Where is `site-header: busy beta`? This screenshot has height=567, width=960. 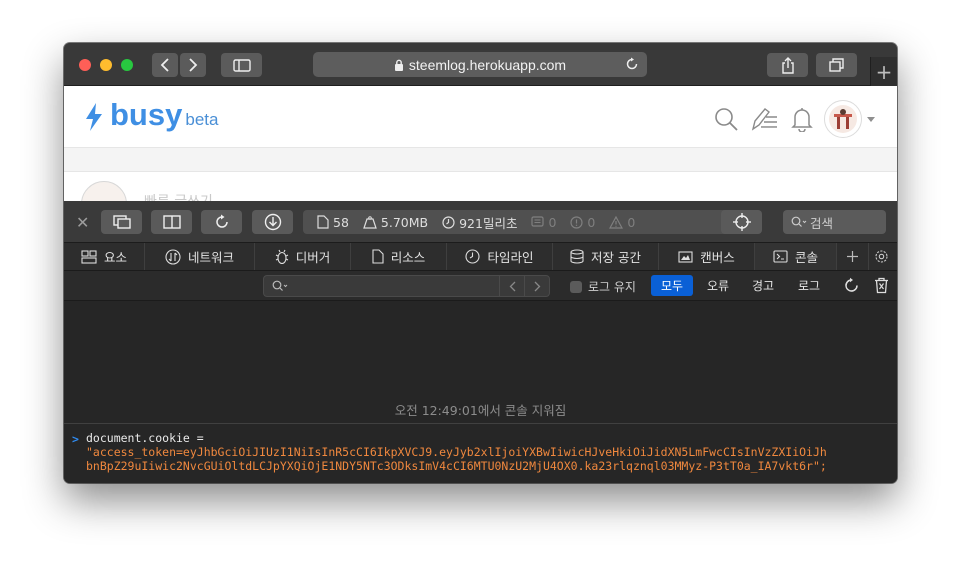
site-header: busy beta is located at coordinates (480, 117).